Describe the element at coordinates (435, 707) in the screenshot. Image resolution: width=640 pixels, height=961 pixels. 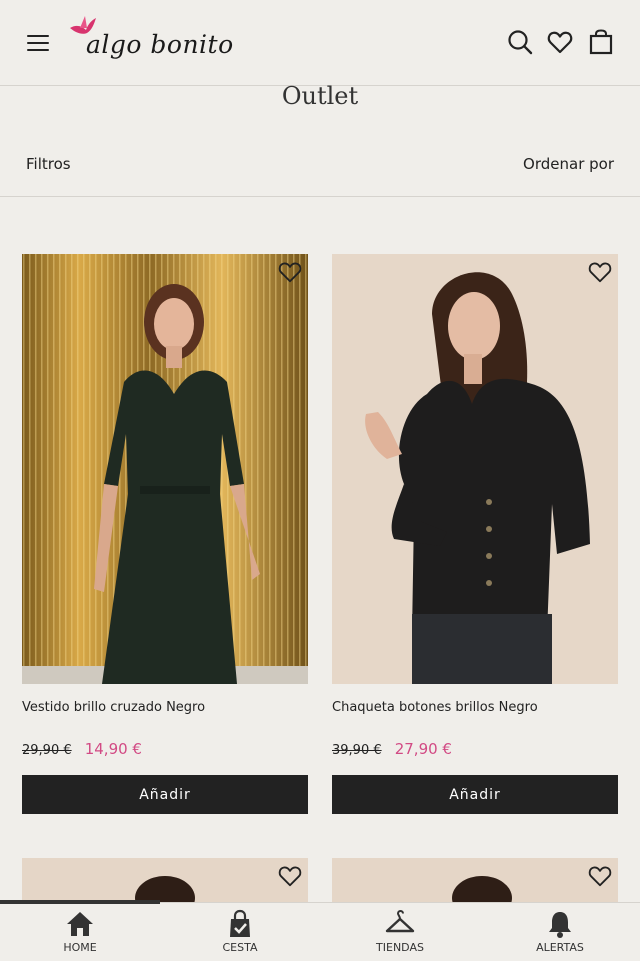
I see `product-name: Chaqueta botones brillos Negro` at that location.